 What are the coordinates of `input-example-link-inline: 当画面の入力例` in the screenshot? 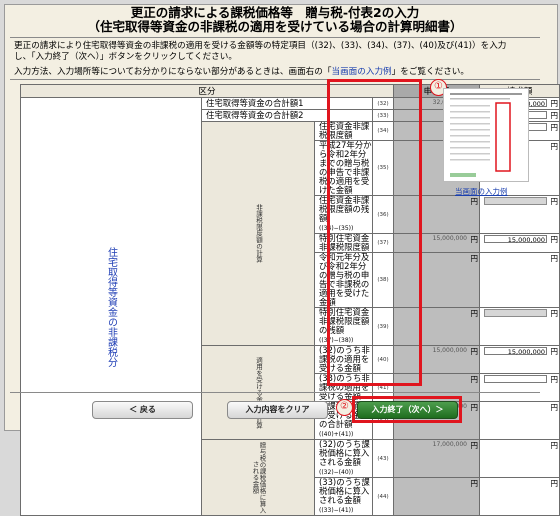 It's located at (361, 72).